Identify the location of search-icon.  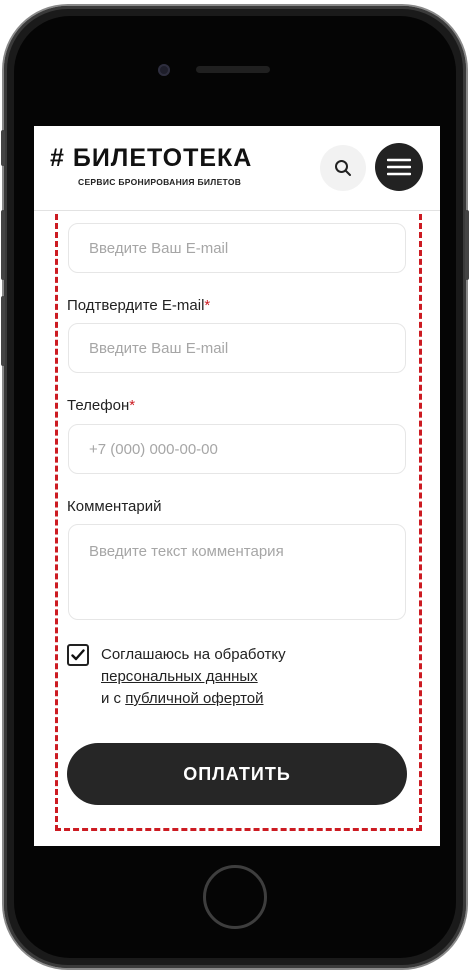
(343, 168).